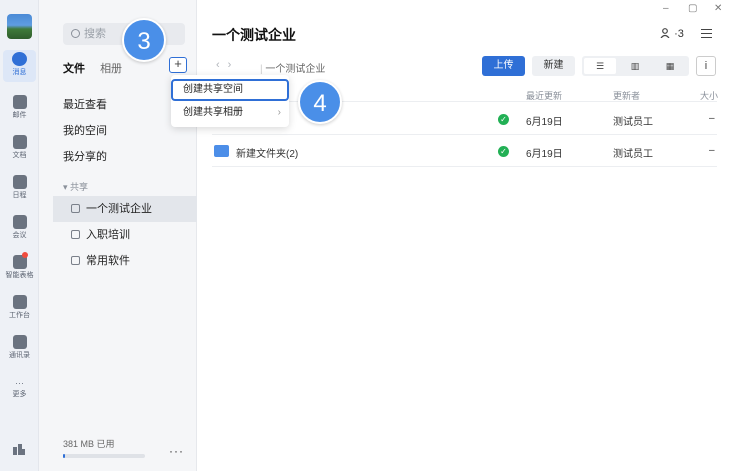 This screenshot has height=471, width=735. I want to click on menu-icon, so click(706, 33).